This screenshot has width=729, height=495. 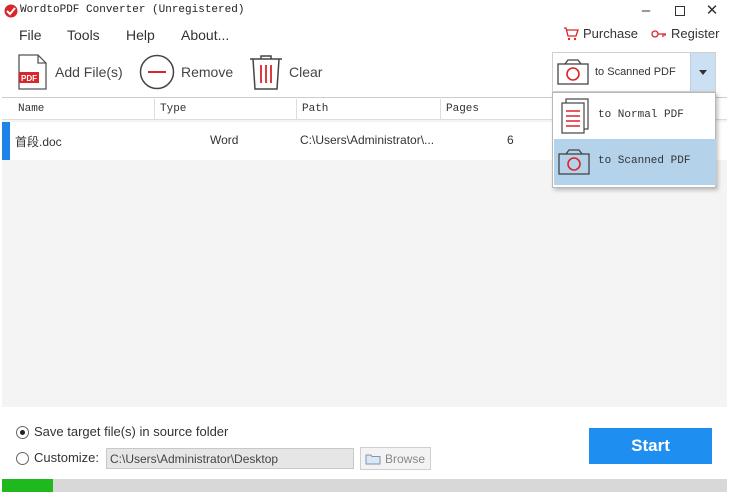 What do you see at coordinates (315, 109) in the screenshot?
I see `column-path: Path` at bounding box center [315, 109].